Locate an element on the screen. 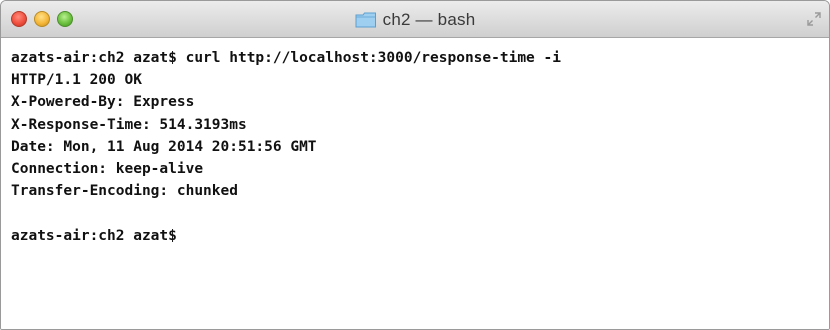 The width and height of the screenshot is (830, 330). window-title: ch2 — bash is located at coordinates (429, 19).